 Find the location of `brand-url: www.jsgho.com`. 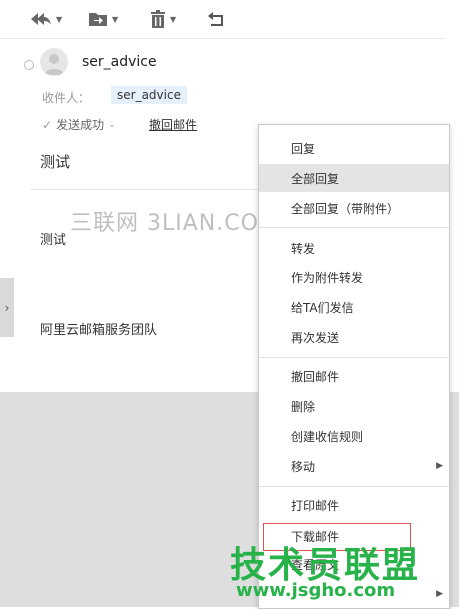

brand-url: www.jsgho.com is located at coordinates (316, 590).